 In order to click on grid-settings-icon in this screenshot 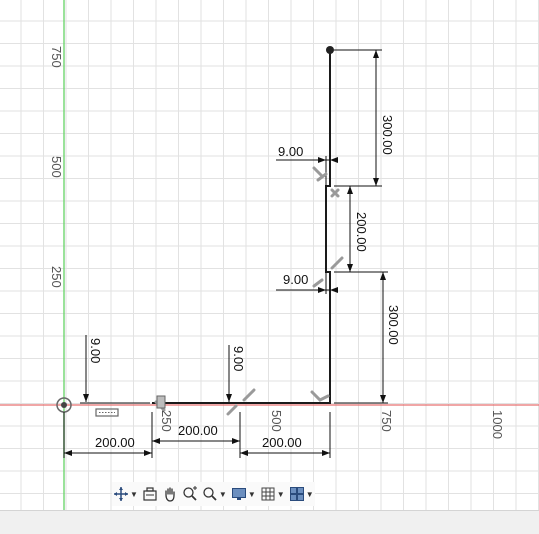, I will do `click(268, 494)`.